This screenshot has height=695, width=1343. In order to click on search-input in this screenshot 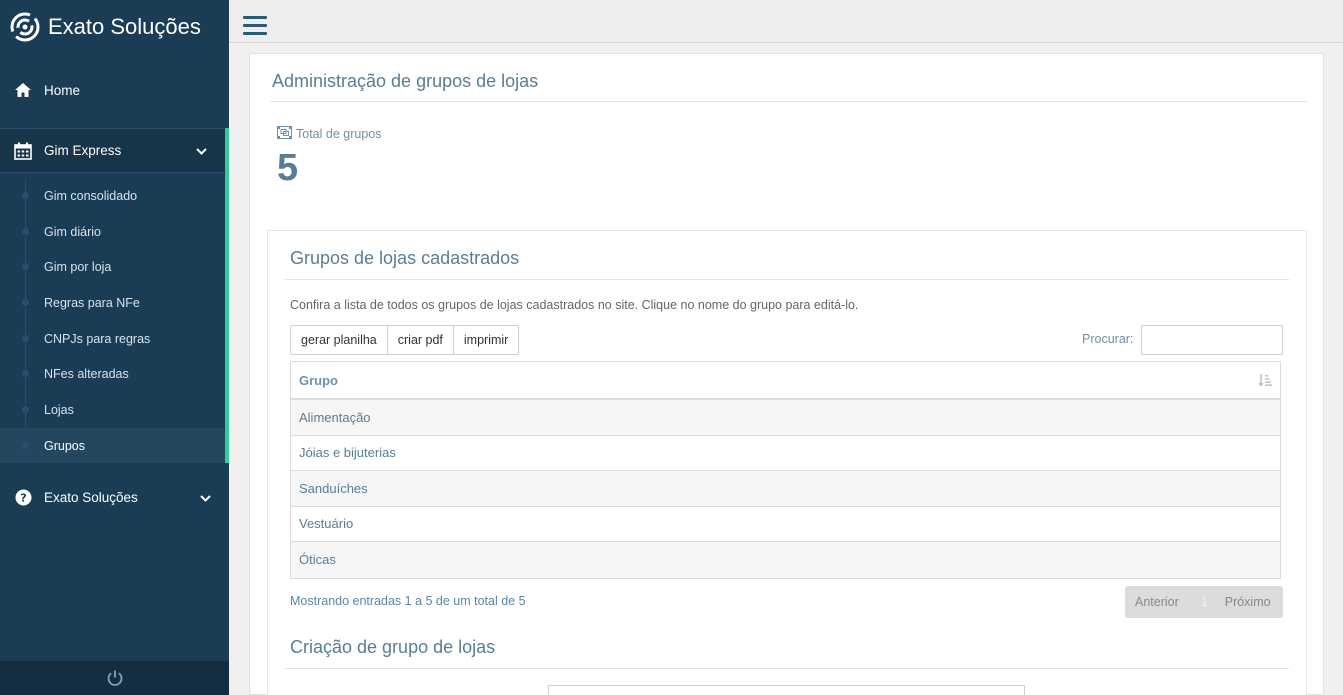, I will do `click(1212, 340)`.